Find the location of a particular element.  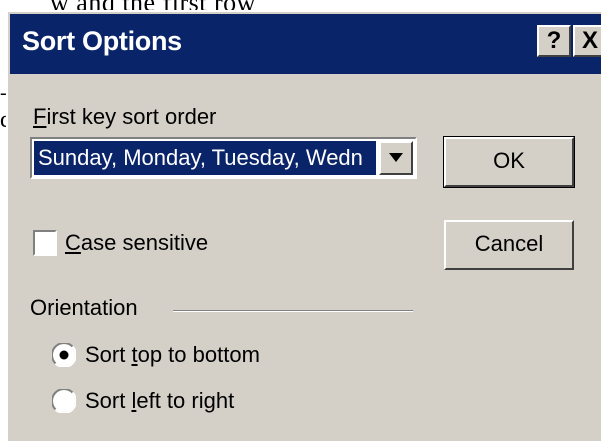

first-key-sort-order-label: First key sort order is located at coordinates (125, 116).